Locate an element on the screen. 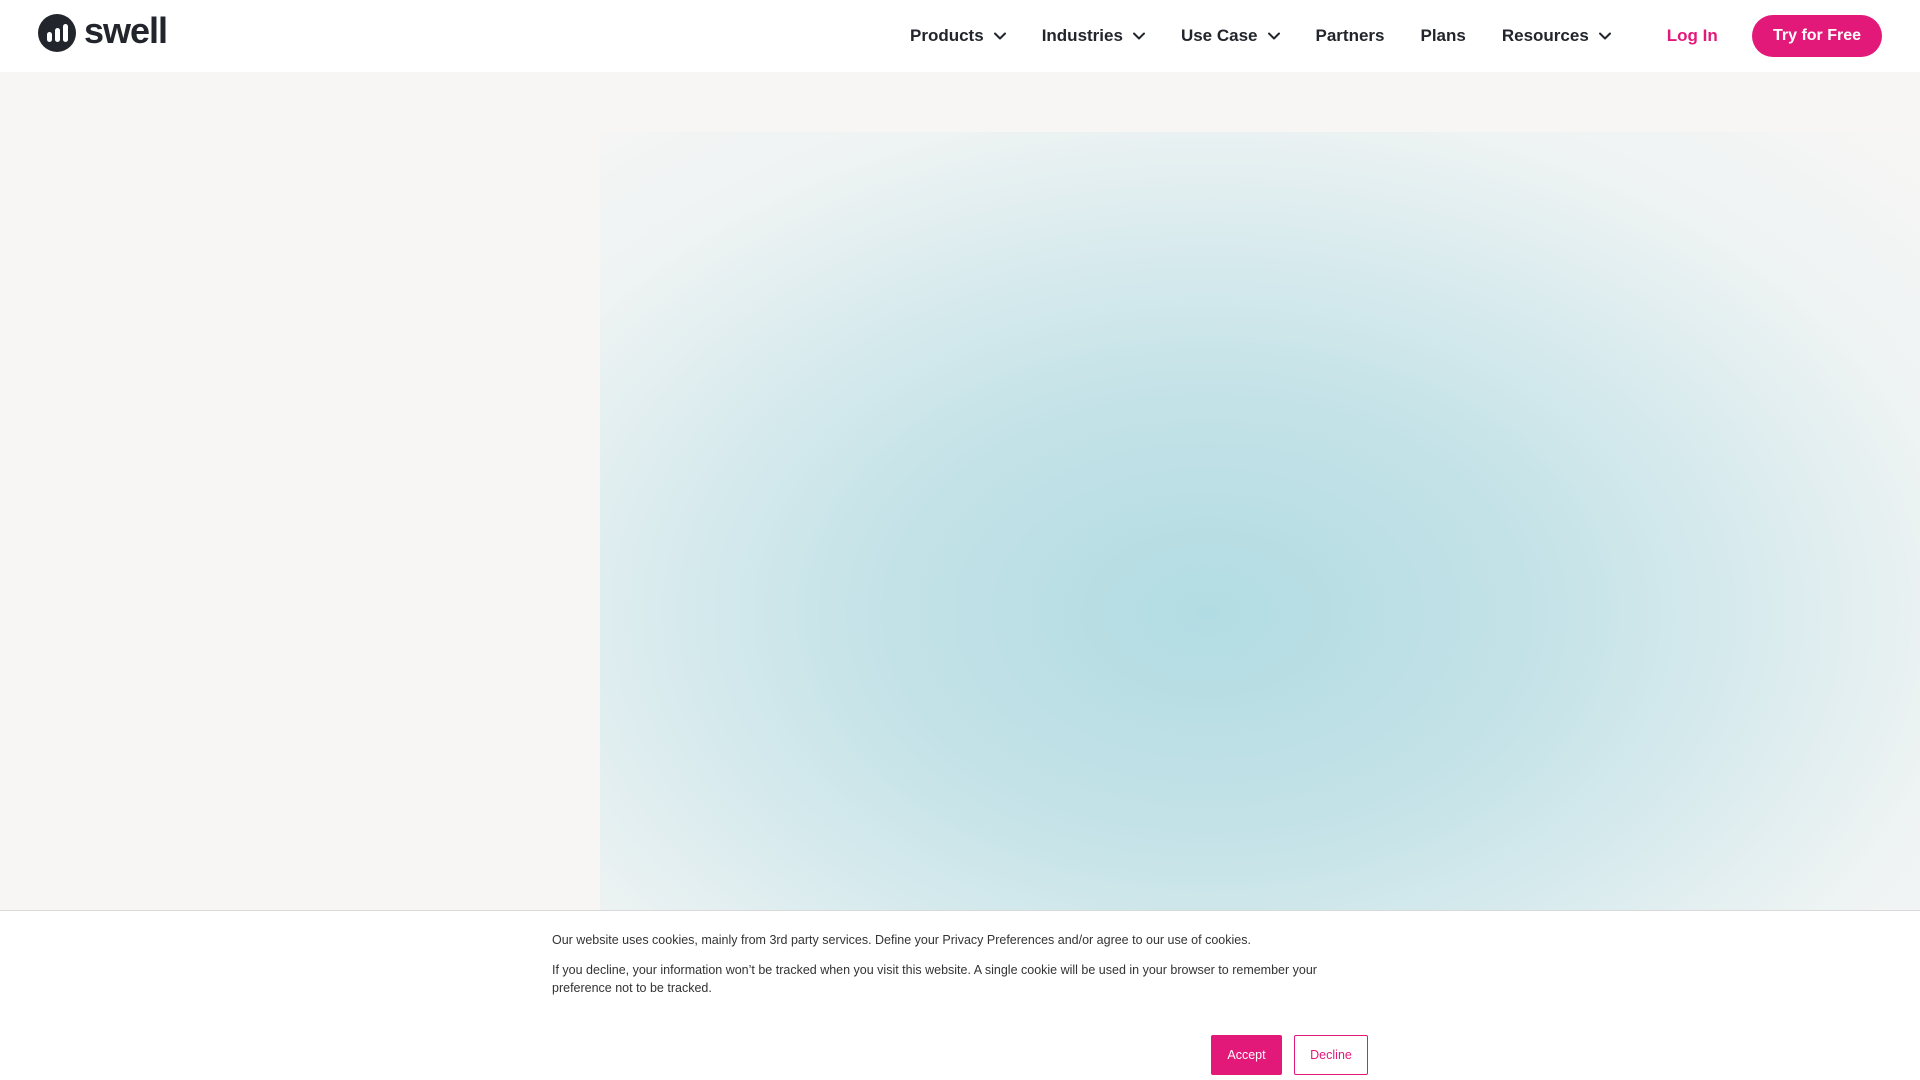 This screenshot has width=1920, height=1080. accept-cookies-button: Accept is located at coordinates (1246, 1055).